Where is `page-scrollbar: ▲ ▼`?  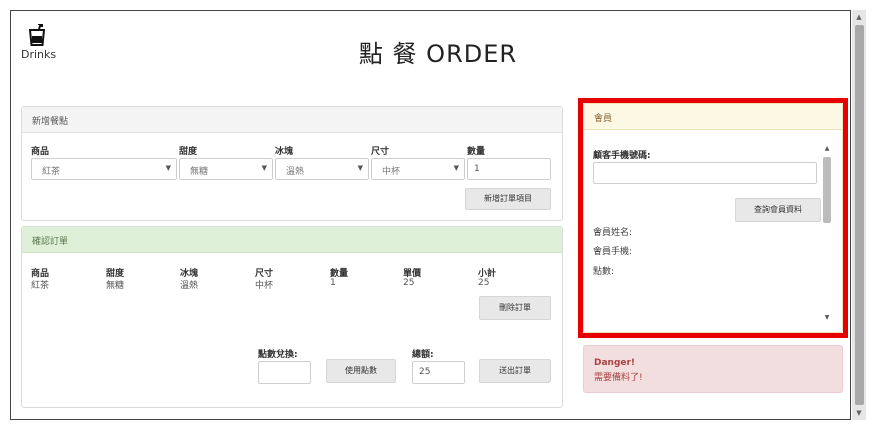
page-scrollbar: ▲ ▼ is located at coordinates (859, 215).